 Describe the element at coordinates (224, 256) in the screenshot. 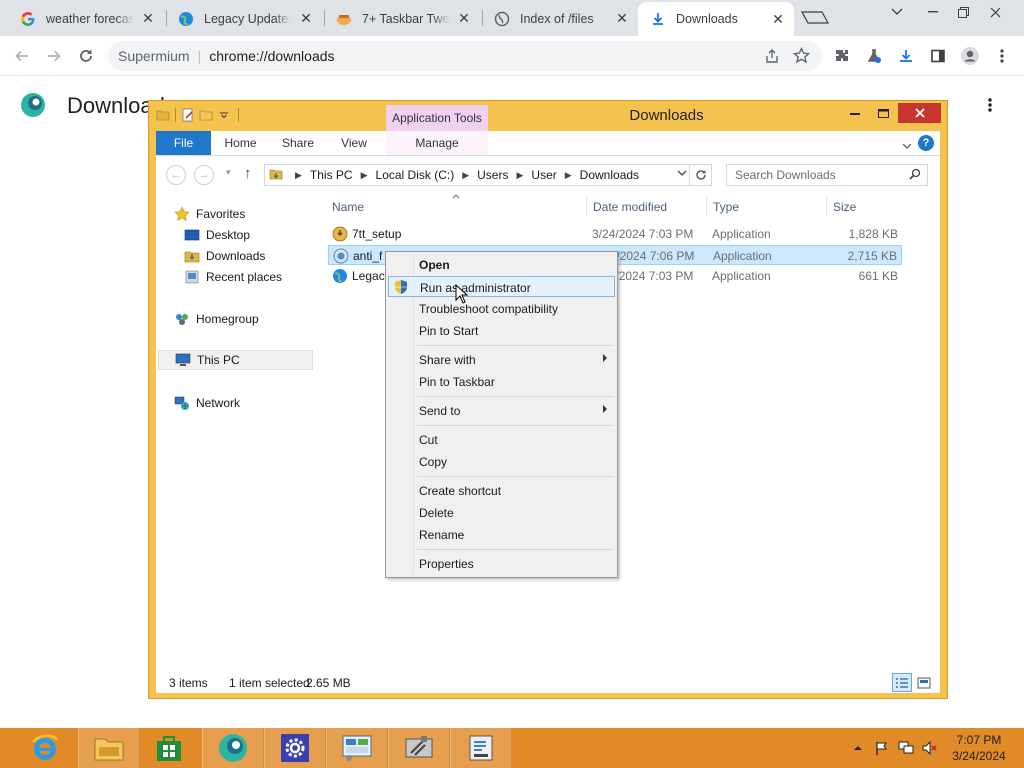

I see `nav-downloads: Downloads` at that location.